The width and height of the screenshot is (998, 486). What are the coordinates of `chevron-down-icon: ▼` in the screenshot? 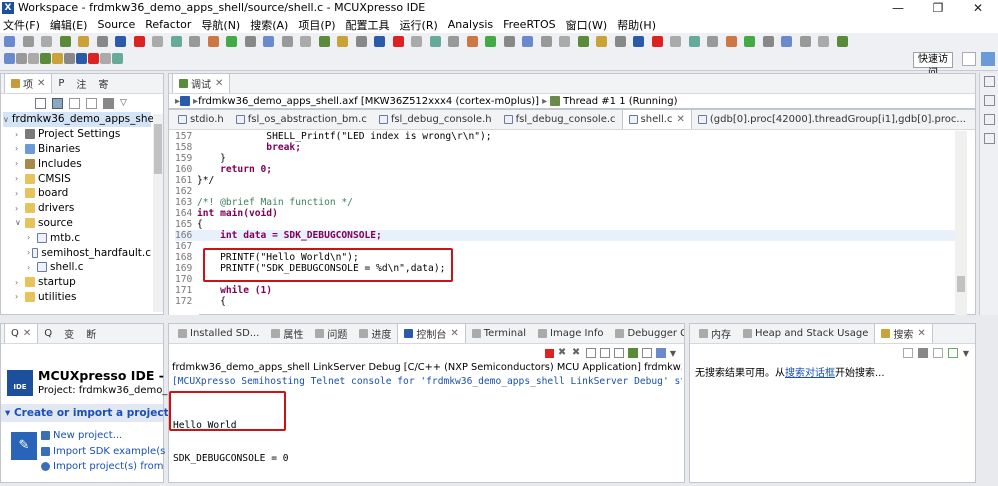 It's located at (966, 353).